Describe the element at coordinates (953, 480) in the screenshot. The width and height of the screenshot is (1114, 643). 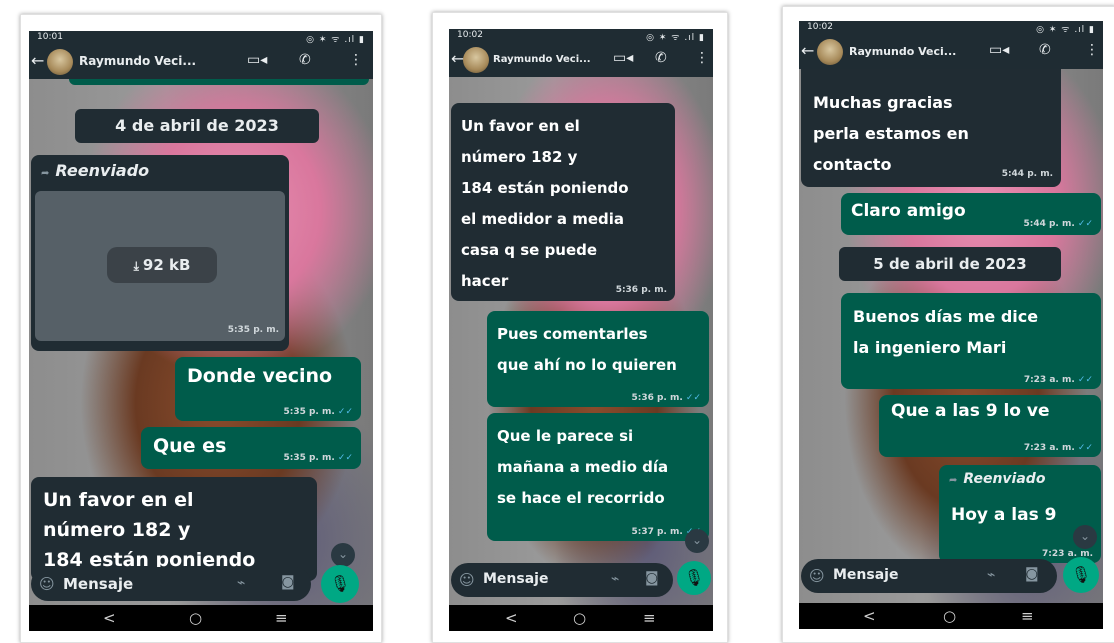
I see `forward-icon: ➦` at that location.